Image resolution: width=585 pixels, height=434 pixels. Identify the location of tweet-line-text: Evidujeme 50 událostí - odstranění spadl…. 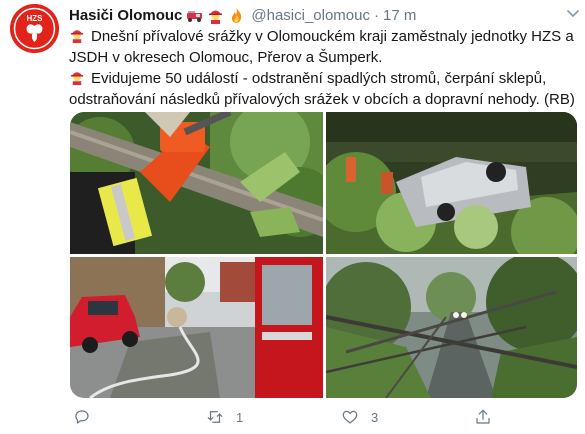
(322, 89).